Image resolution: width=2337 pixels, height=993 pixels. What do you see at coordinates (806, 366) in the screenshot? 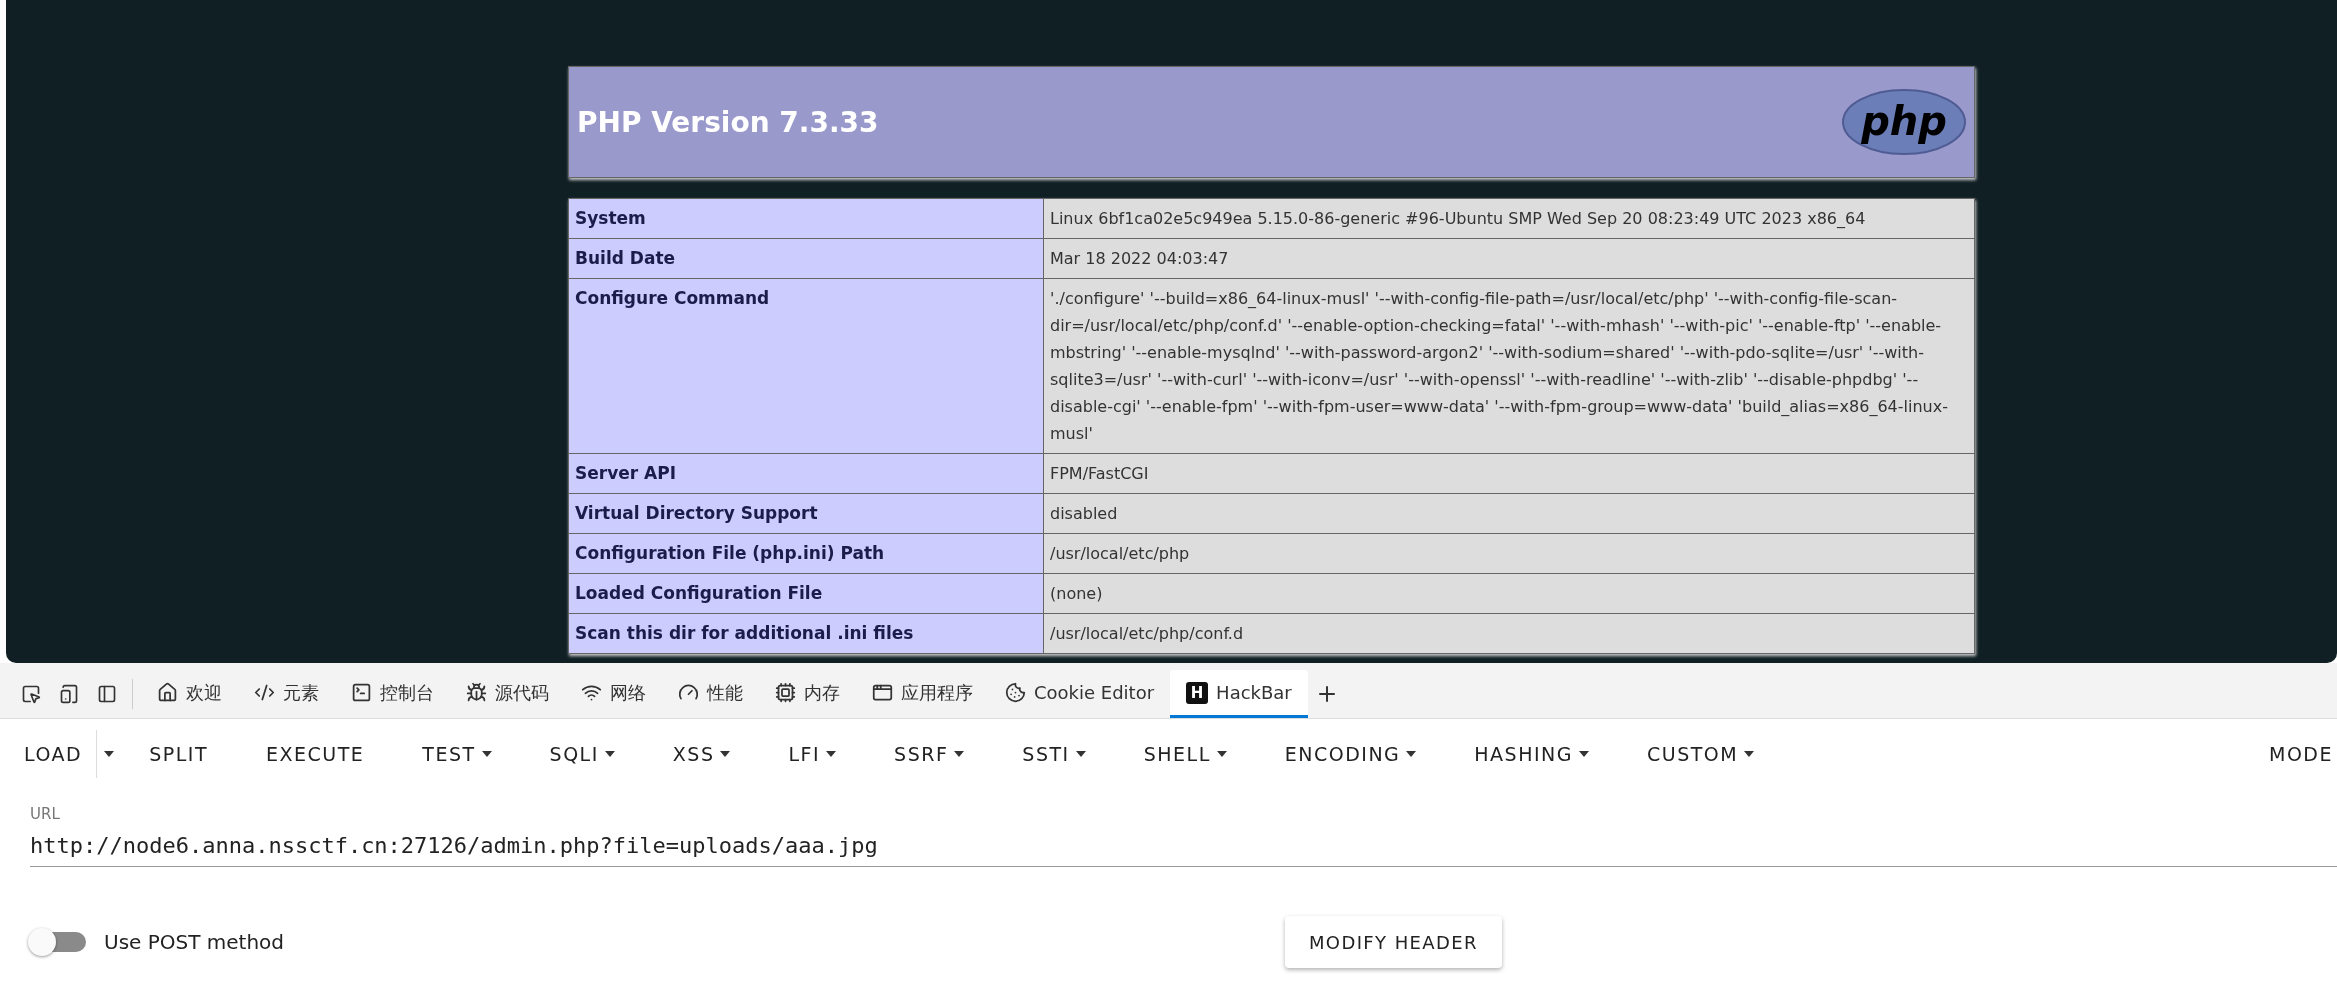
I see `row-label: Configure Command` at bounding box center [806, 366].